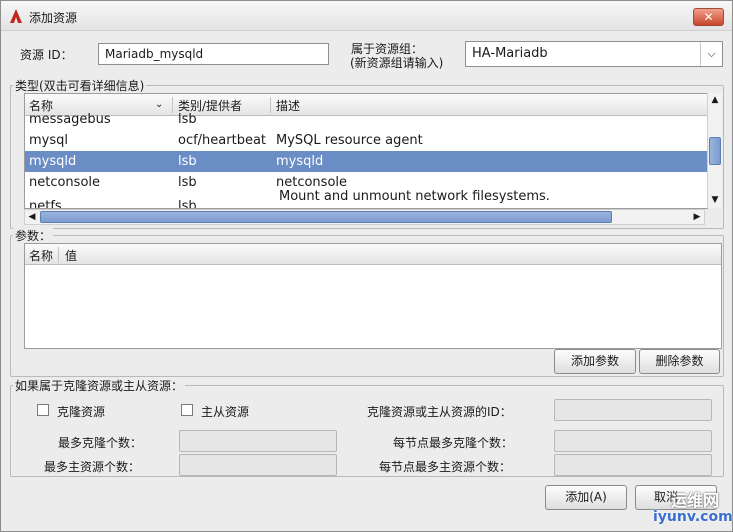  What do you see at coordinates (586, 497) in the screenshot?
I see `add-button: 添加(A)` at bounding box center [586, 497].